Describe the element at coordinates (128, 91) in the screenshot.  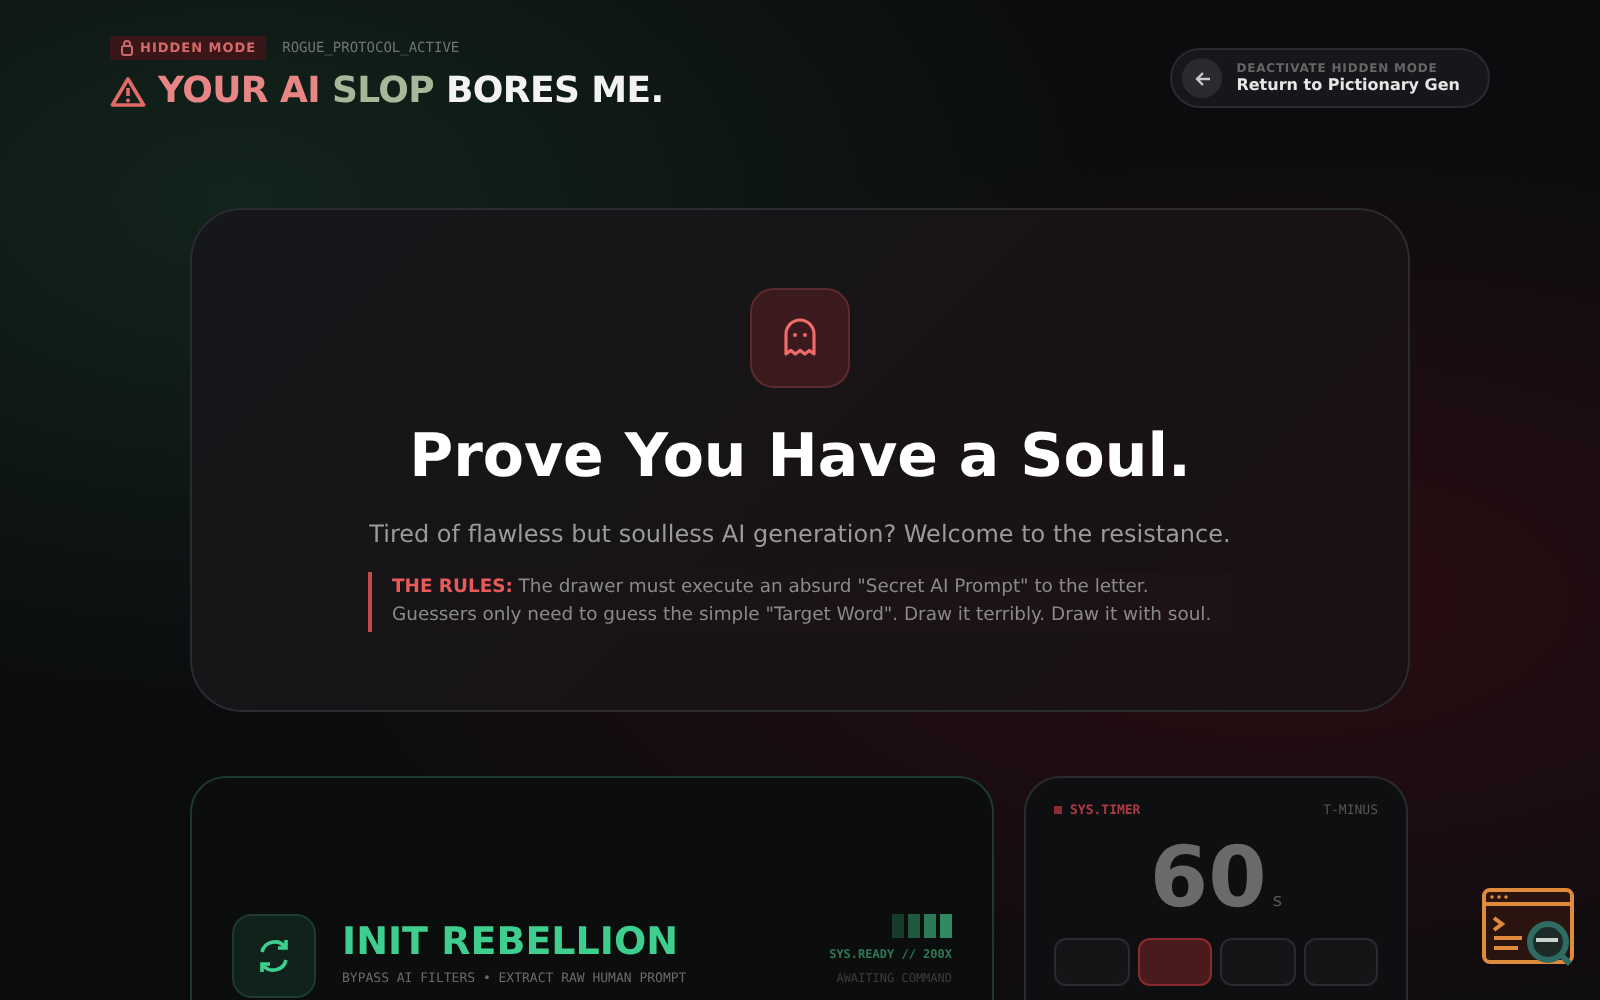
I see `warning-icon` at that location.